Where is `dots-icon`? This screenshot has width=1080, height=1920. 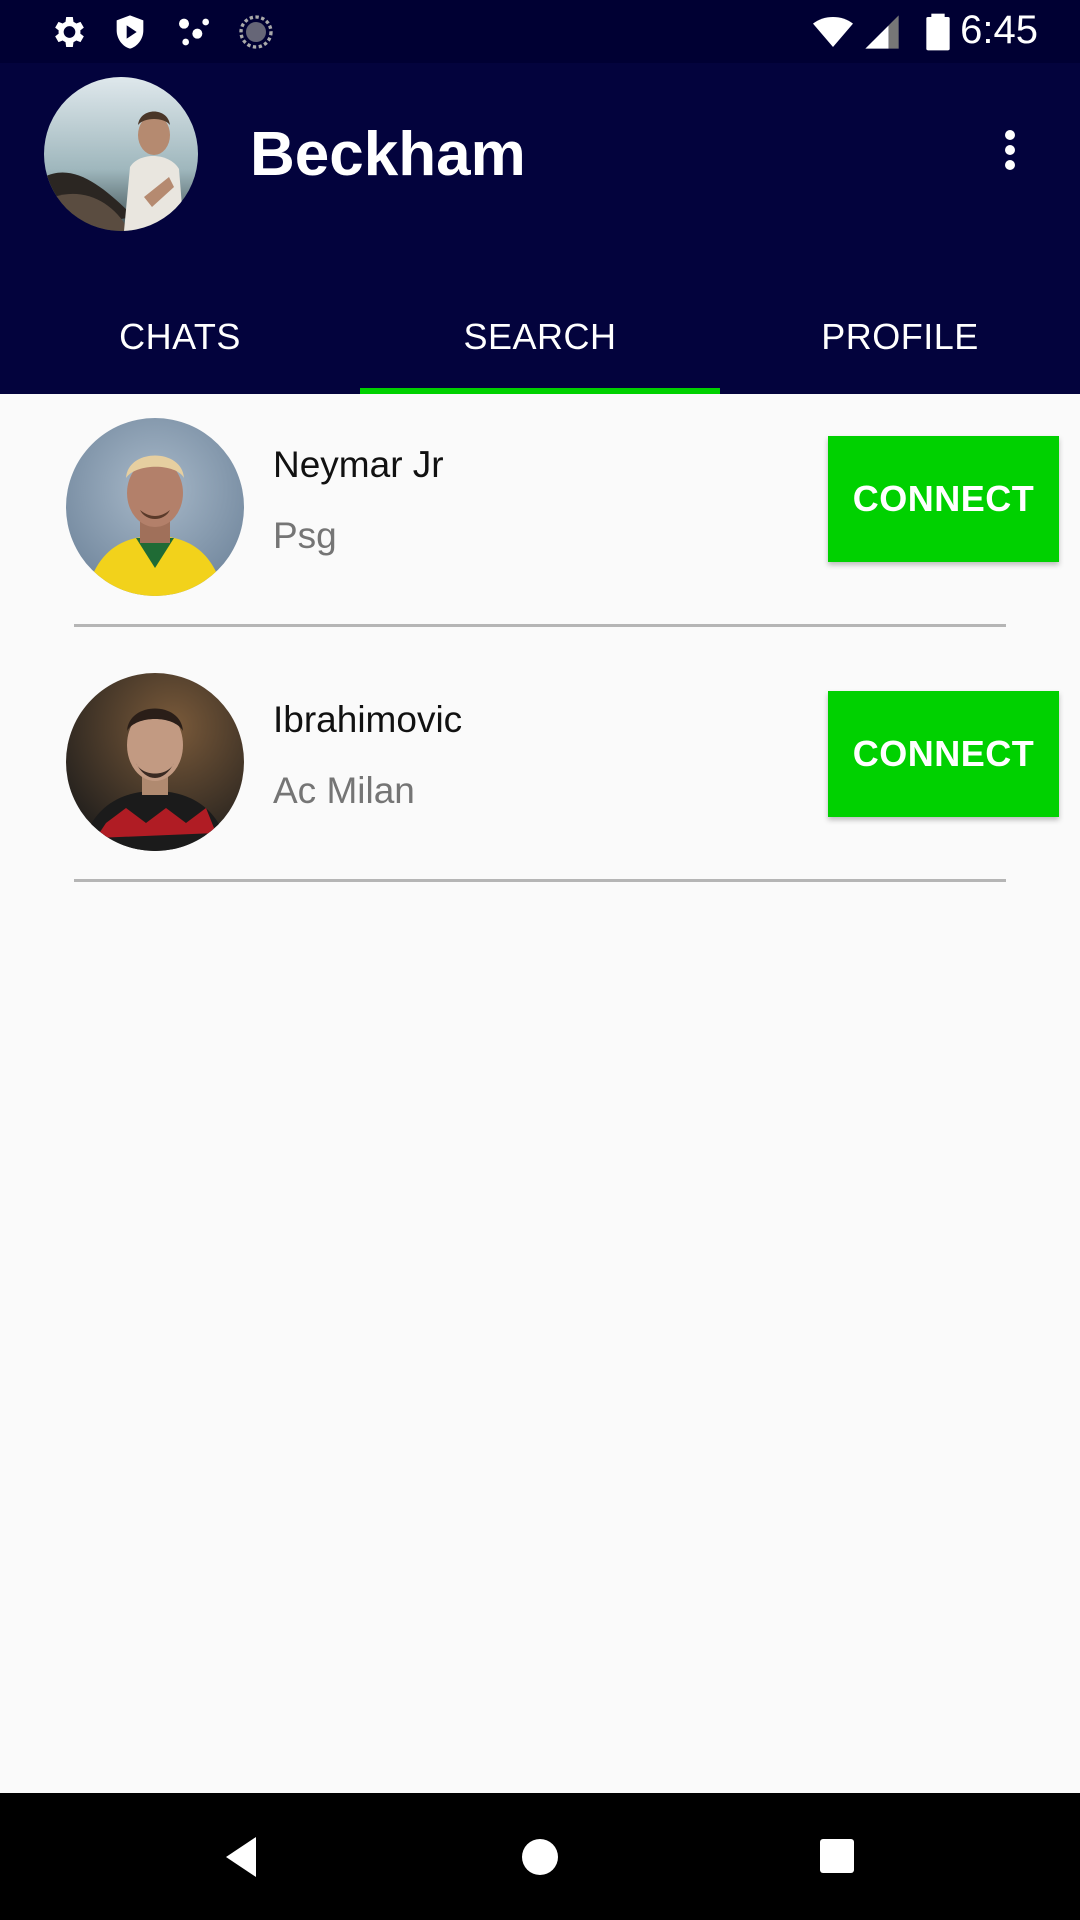
dots-icon is located at coordinates (194, 32).